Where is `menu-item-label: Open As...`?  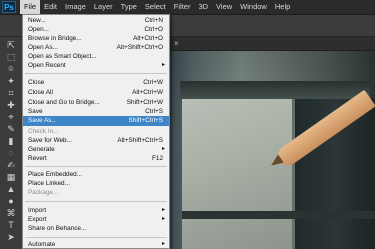 menu-item-label: Open As... is located at coordinates (43, 47).